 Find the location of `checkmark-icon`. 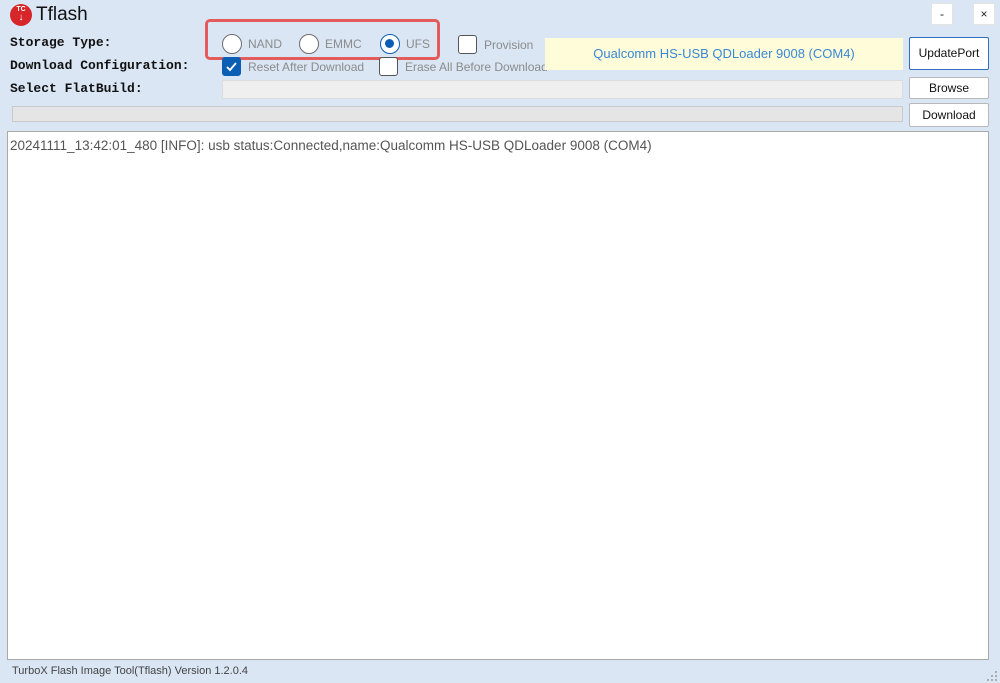

checkmark-icon is located at coordinates (231, 67).